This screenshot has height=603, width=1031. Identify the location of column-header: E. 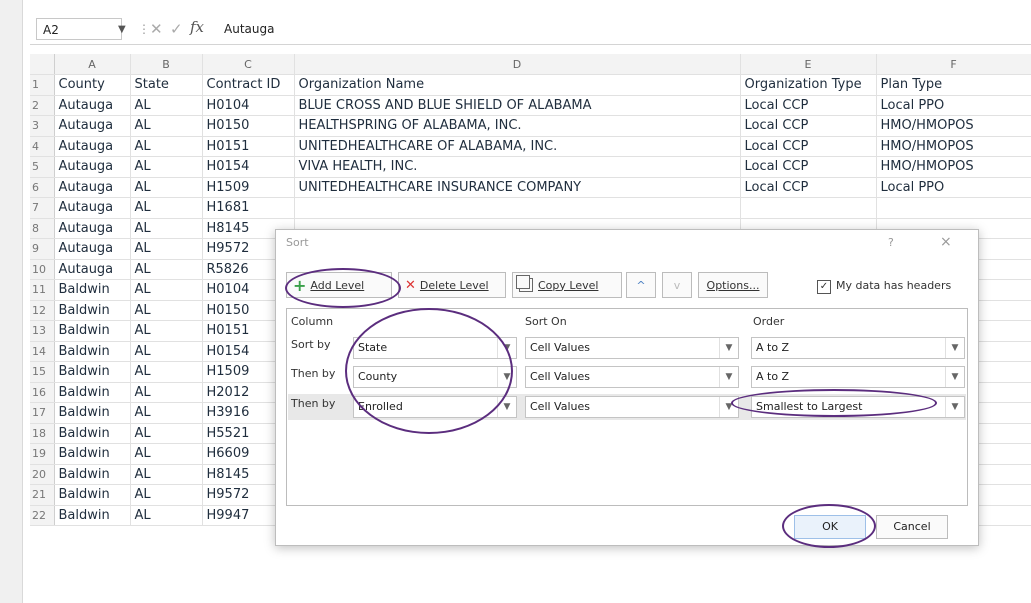
(808, 64).